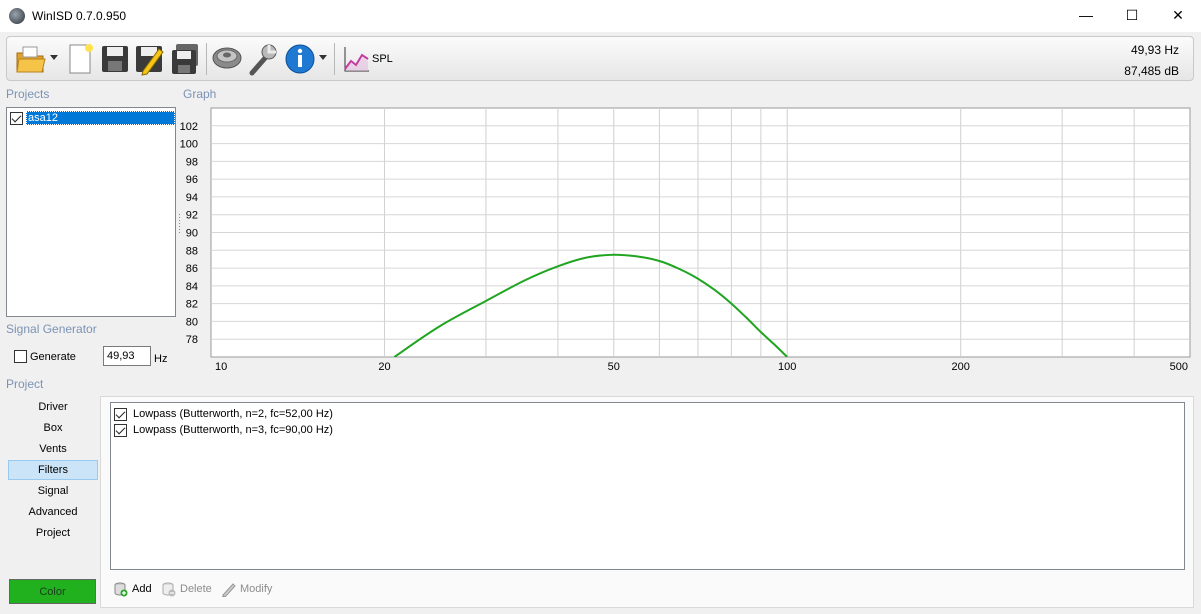  I want to click on generate-checkbox-row: Generate, so click(45, 356).